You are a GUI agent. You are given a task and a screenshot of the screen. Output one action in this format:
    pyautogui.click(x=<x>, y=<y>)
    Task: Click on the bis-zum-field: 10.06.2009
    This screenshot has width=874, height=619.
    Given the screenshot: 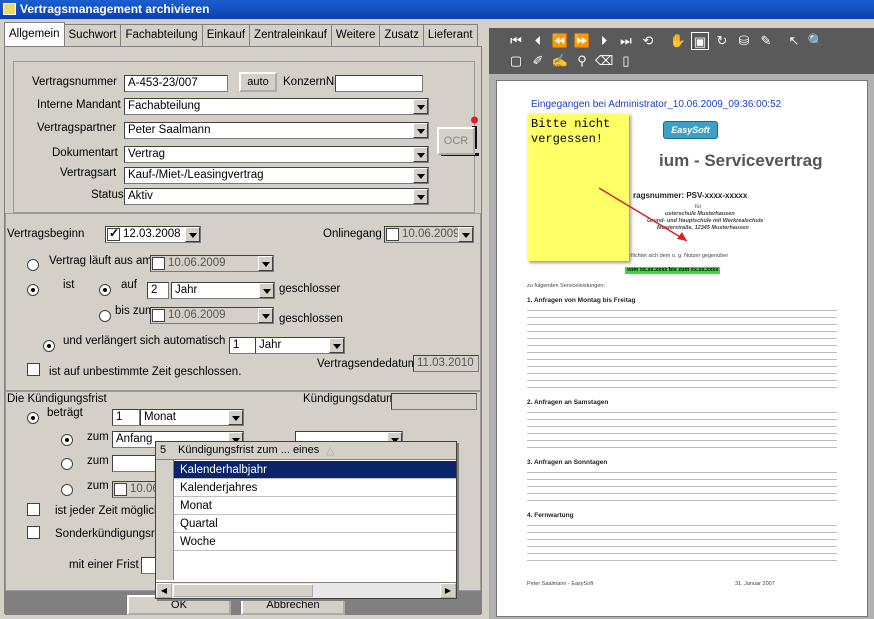 What is the action you would take?
    pyautogui.click(x=212, y=315)
    